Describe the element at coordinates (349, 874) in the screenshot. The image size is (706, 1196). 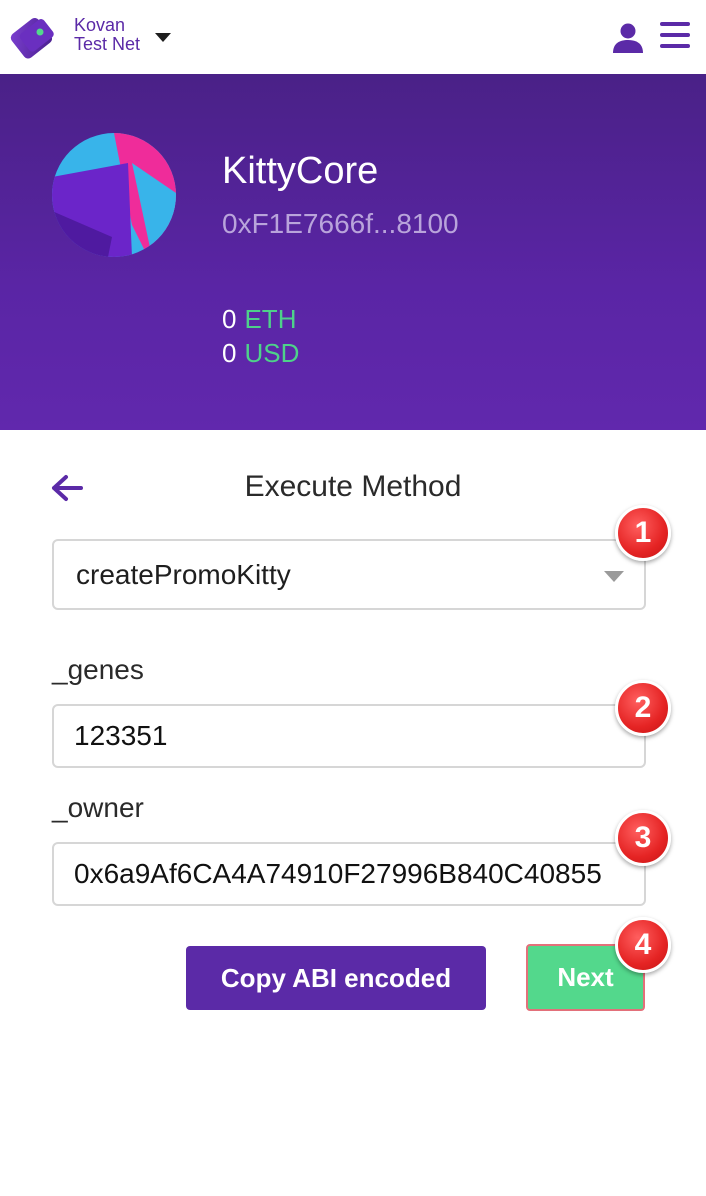
I see `owner-input` at that location.